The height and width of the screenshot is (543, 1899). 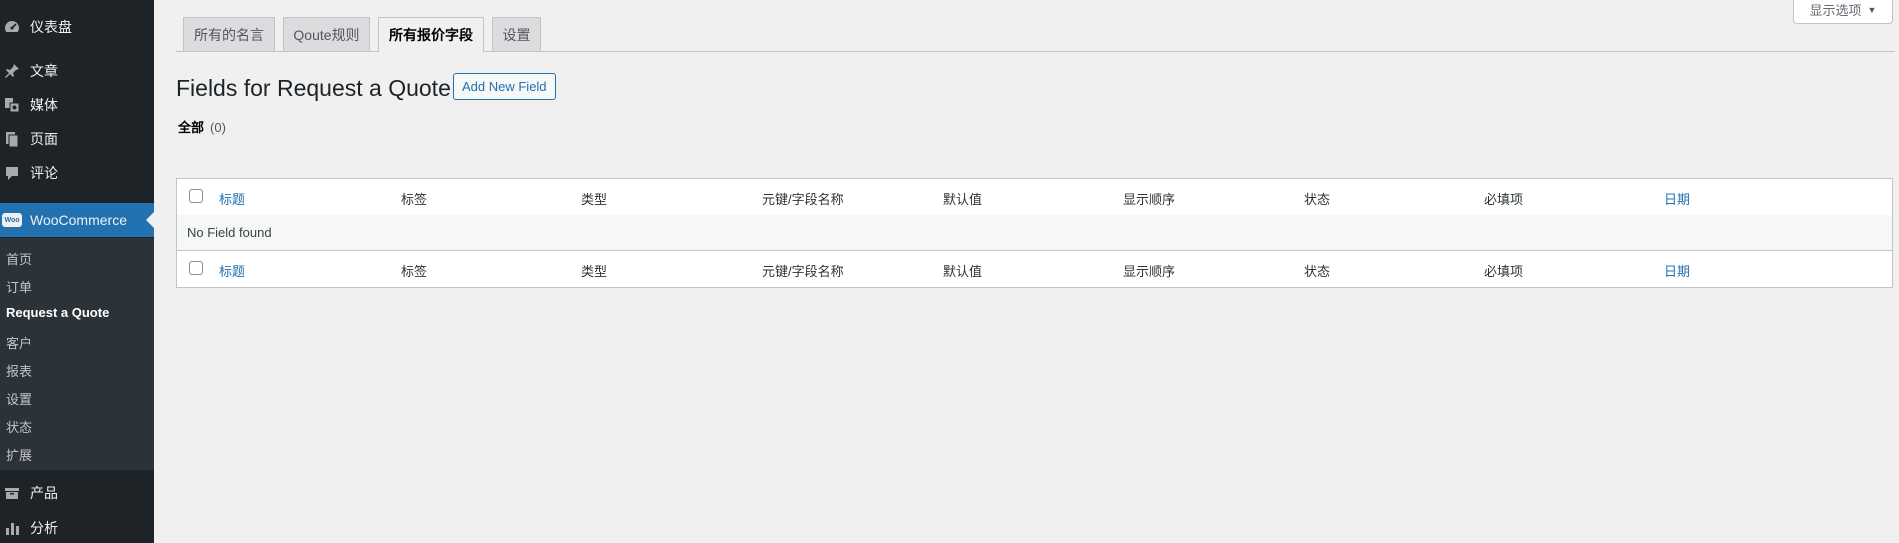 I want to click on filter-count: (0), so click(x=218, y=127).